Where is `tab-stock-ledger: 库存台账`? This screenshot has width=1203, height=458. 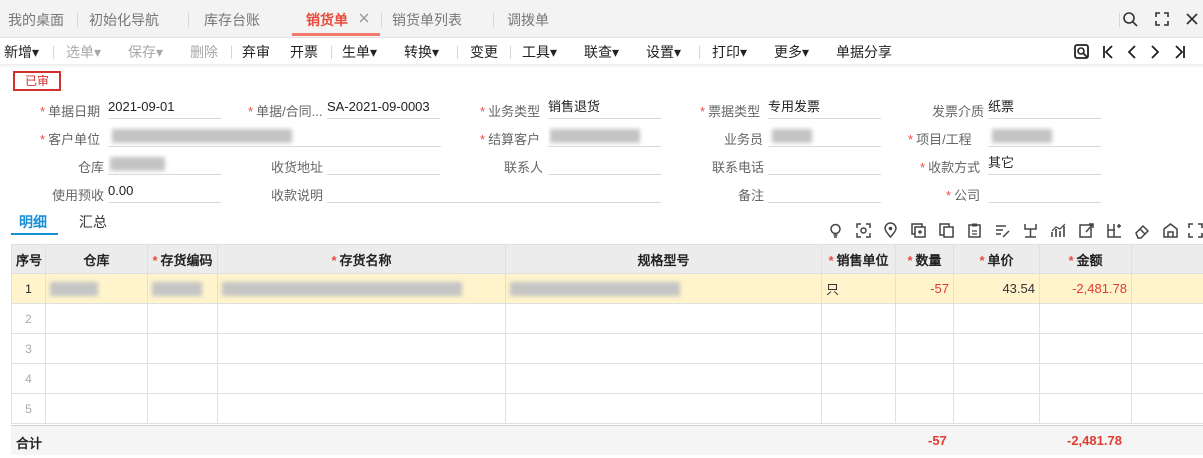
tab-stock-ledger: 库存台账 is located at coordinates (232, 19).